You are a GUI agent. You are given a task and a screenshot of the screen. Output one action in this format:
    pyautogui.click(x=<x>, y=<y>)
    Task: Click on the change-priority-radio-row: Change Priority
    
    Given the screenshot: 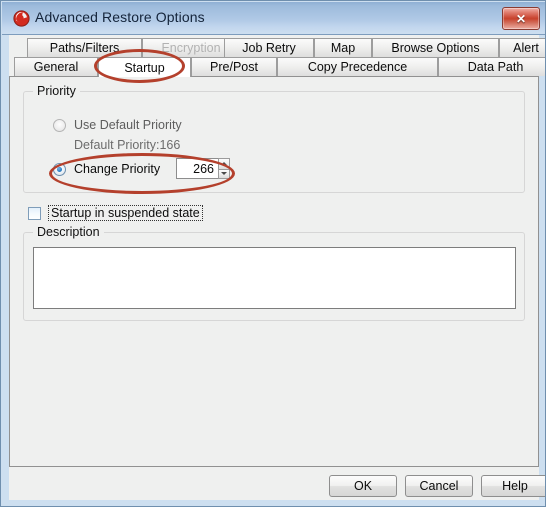 What is the action you would take?
    pyautogui.click(x=106, y=169)
    